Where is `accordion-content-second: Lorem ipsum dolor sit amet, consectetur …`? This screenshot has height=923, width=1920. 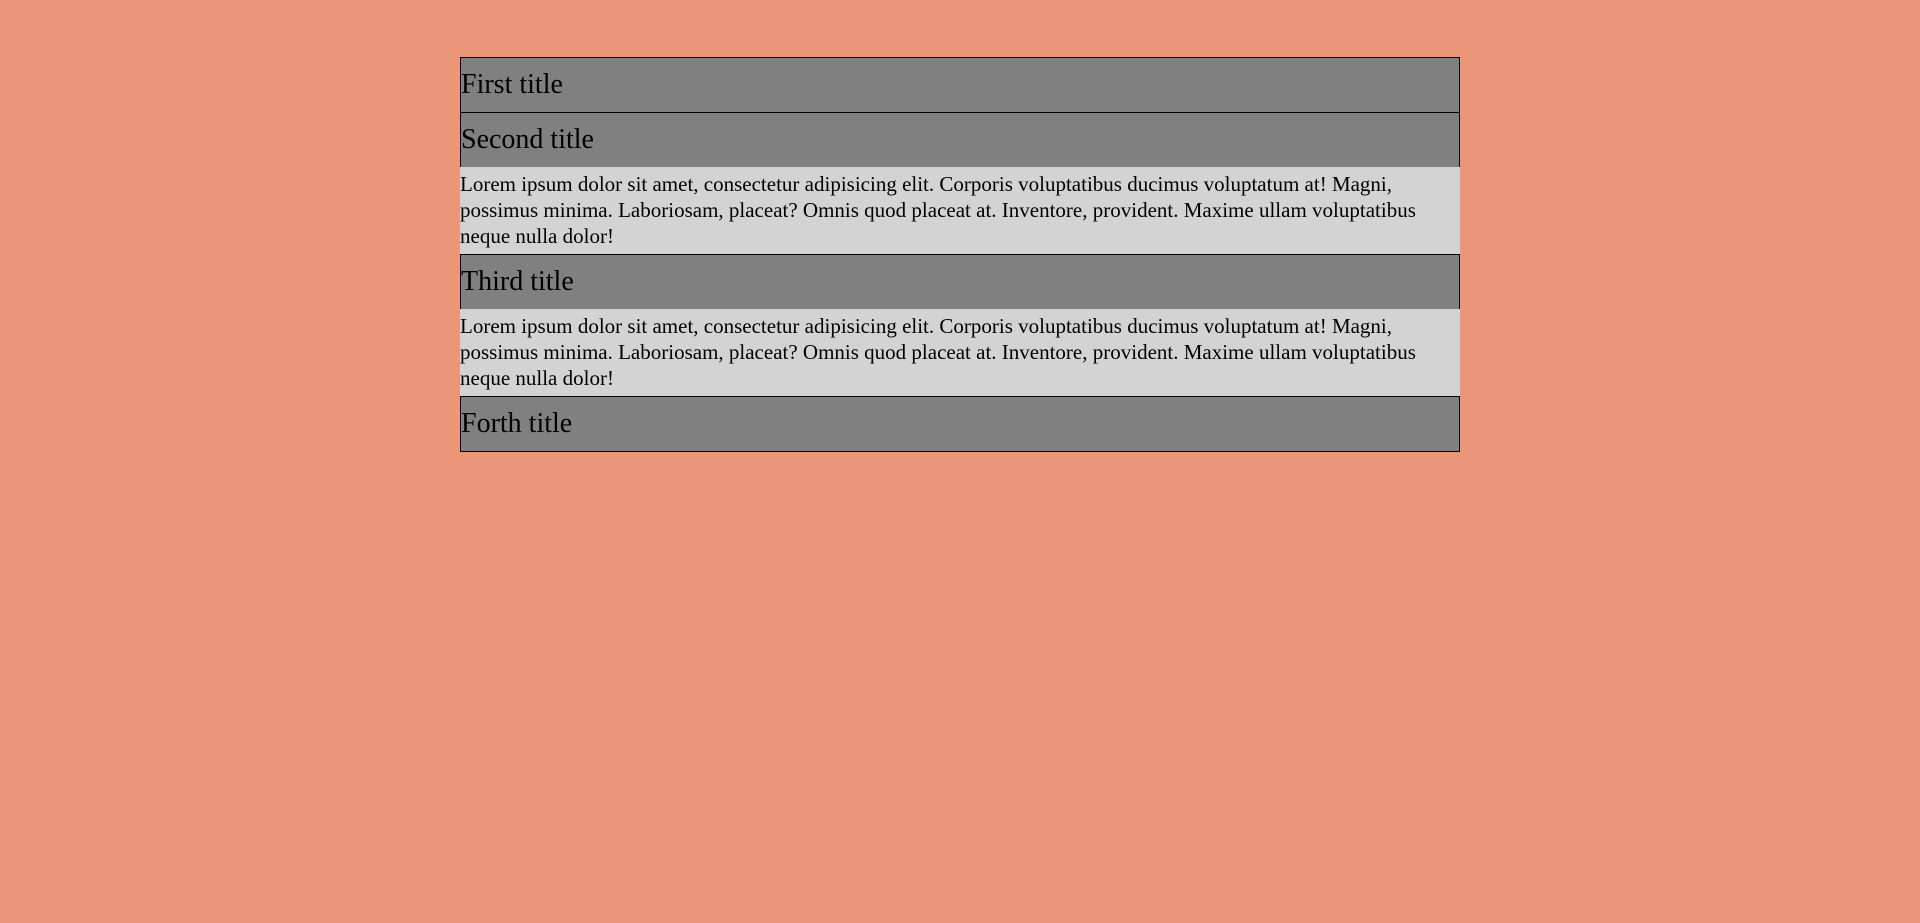
accordion-content-second: Lorem ipsum dolor sit amet, consectetur … is located at coordinates (960, 210).